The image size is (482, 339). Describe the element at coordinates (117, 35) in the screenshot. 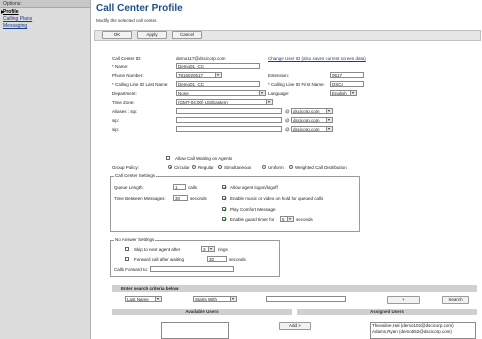

I see `ok-button: OK` at that location.